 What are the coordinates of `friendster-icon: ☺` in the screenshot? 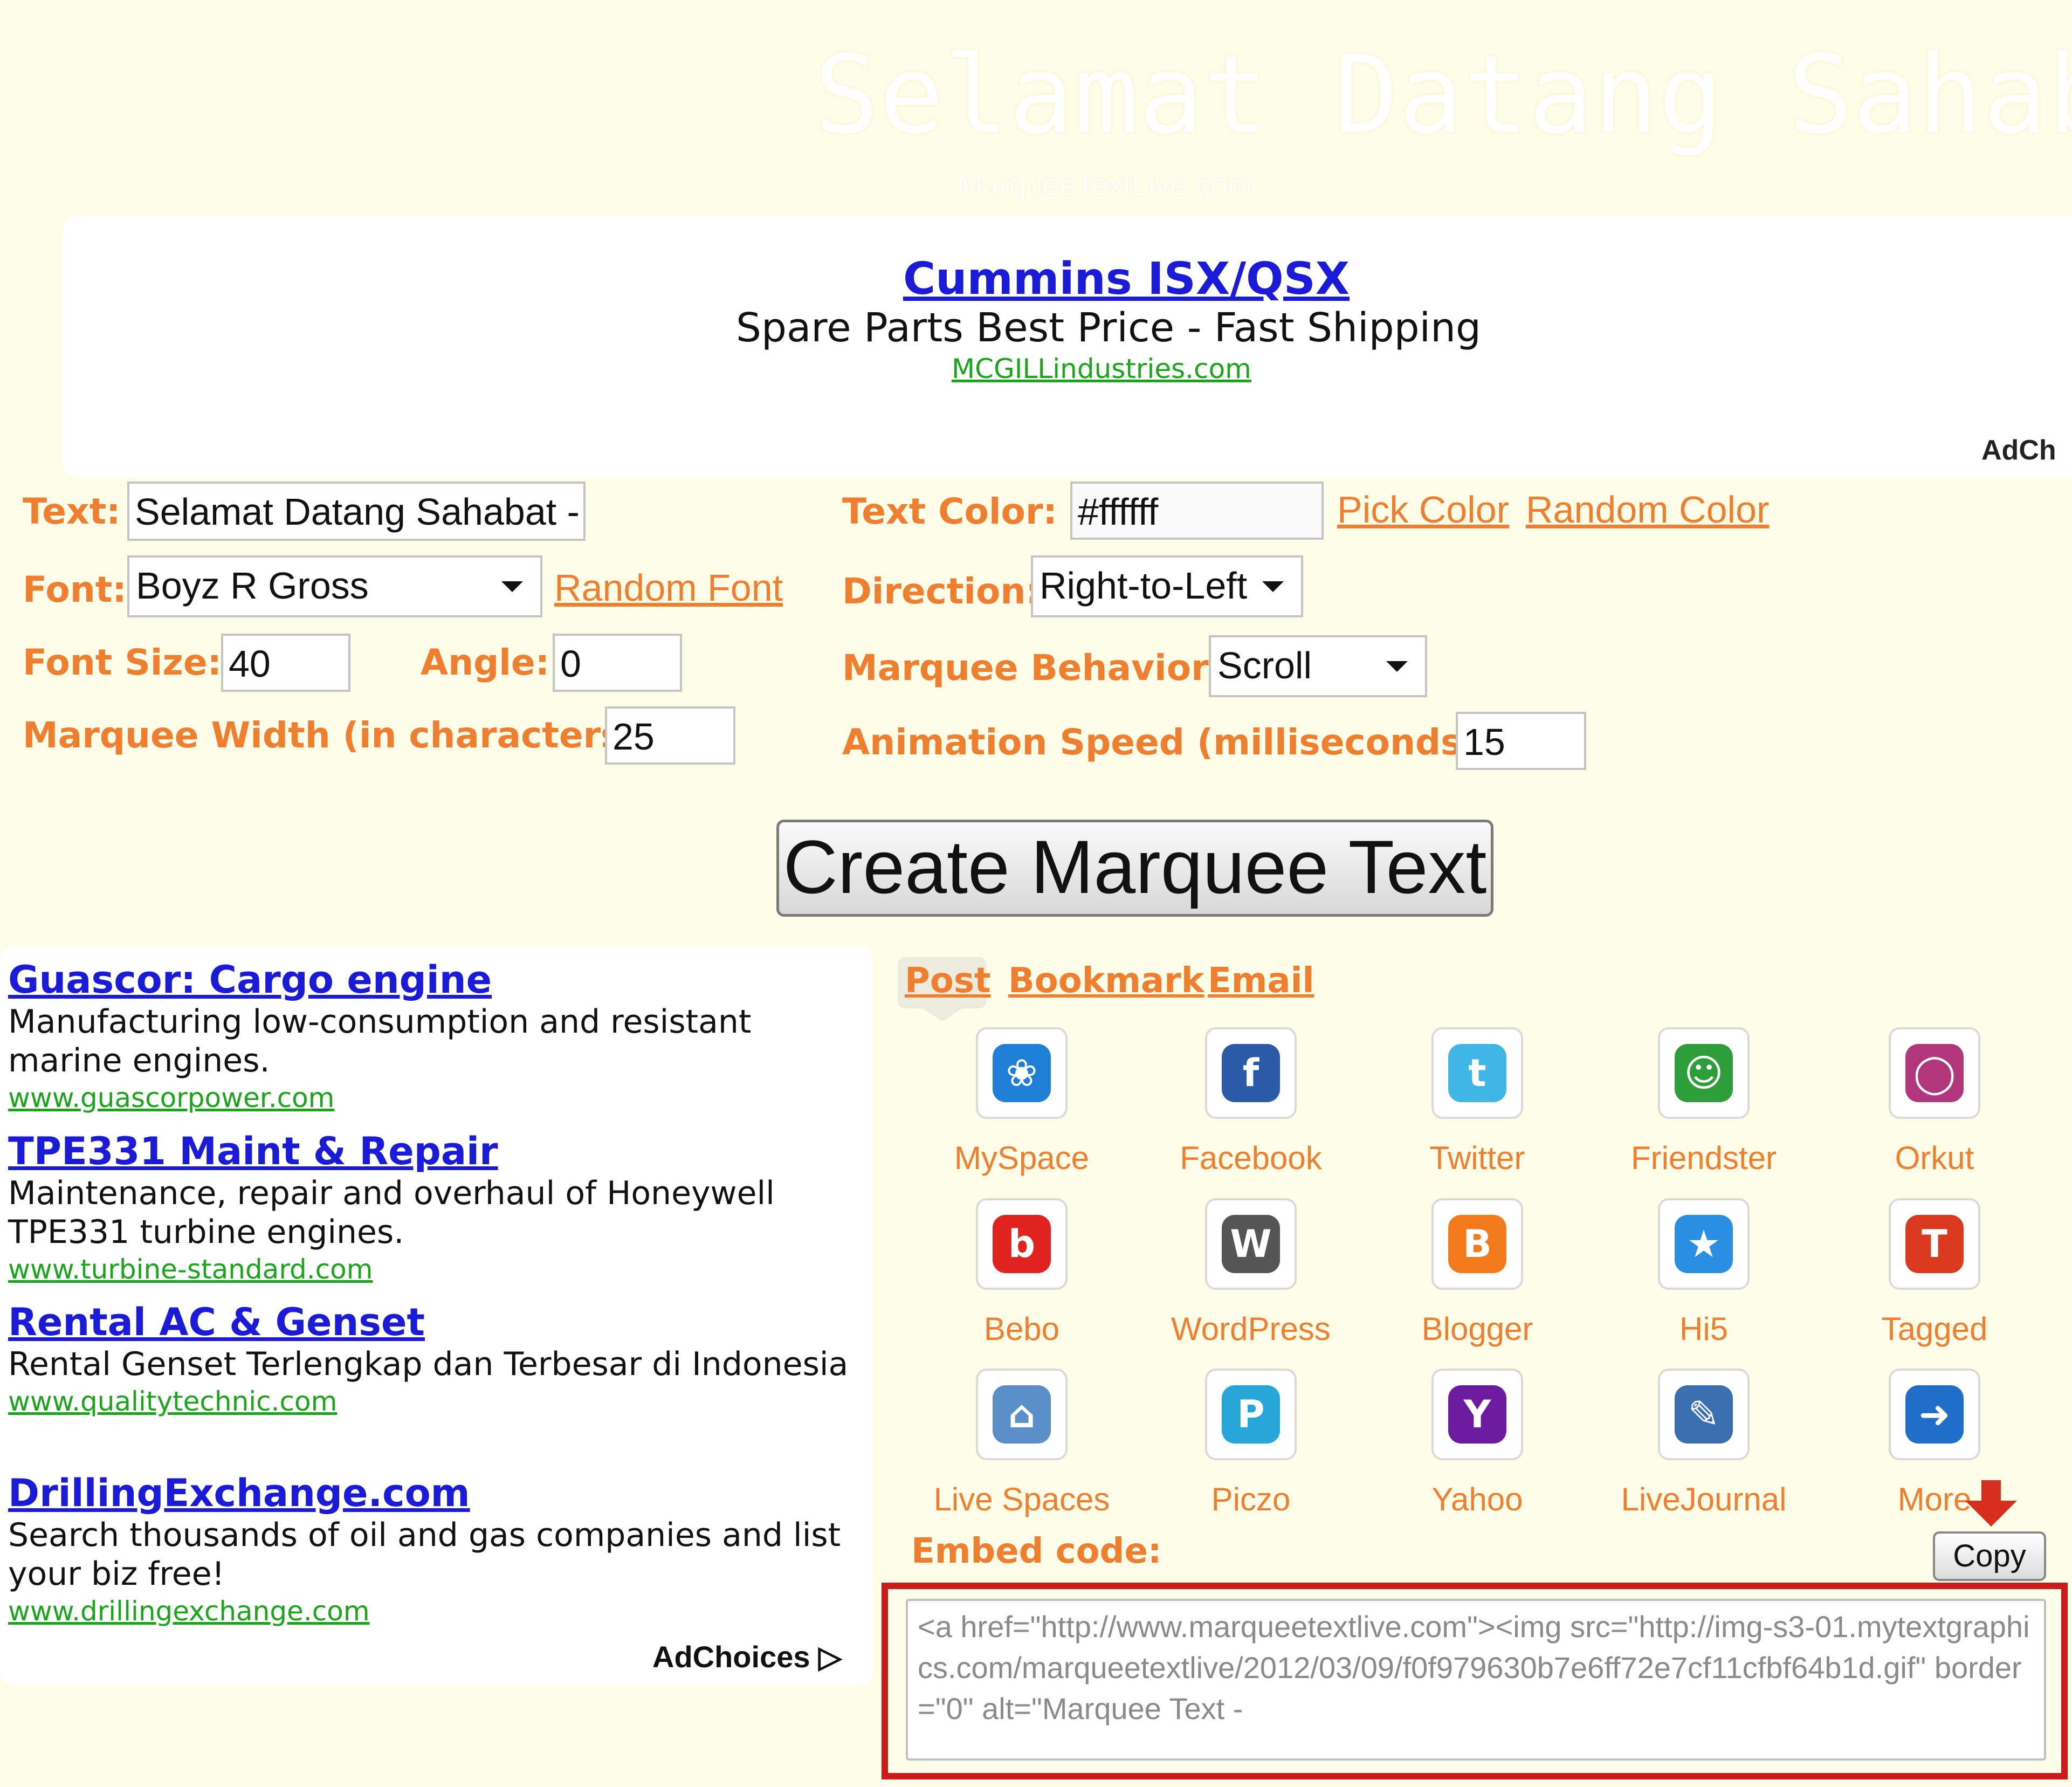 It's located at (1704, 1073).